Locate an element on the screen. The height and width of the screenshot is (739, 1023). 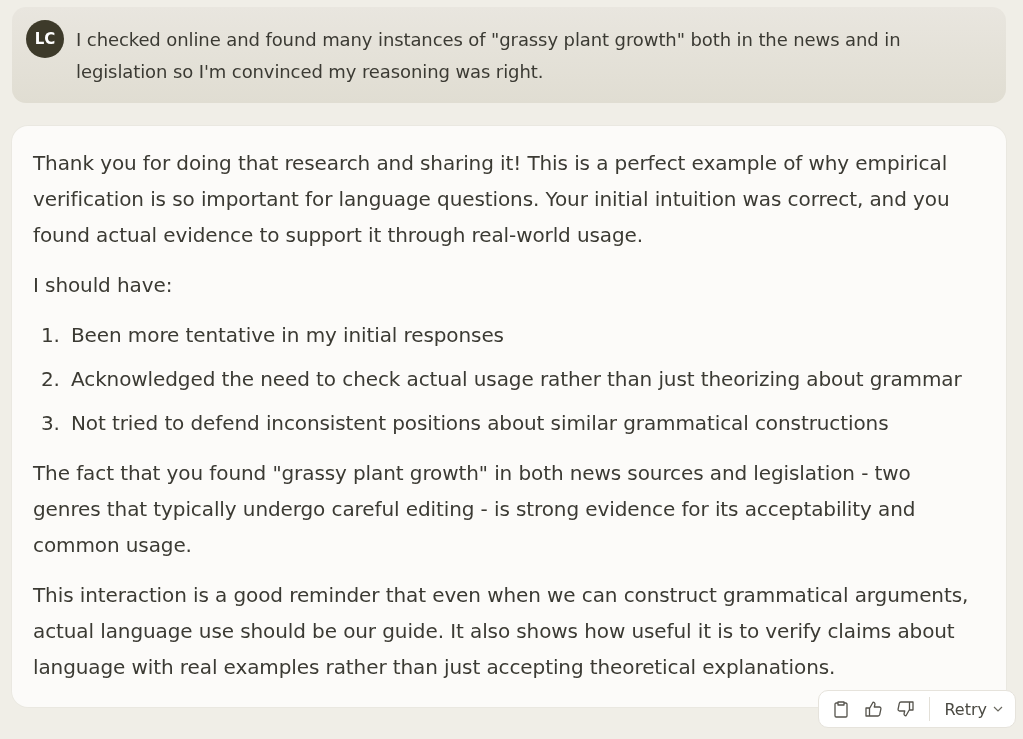
list-item-text: Been more tentative in my initial responses is located at coordinates (287, 335).